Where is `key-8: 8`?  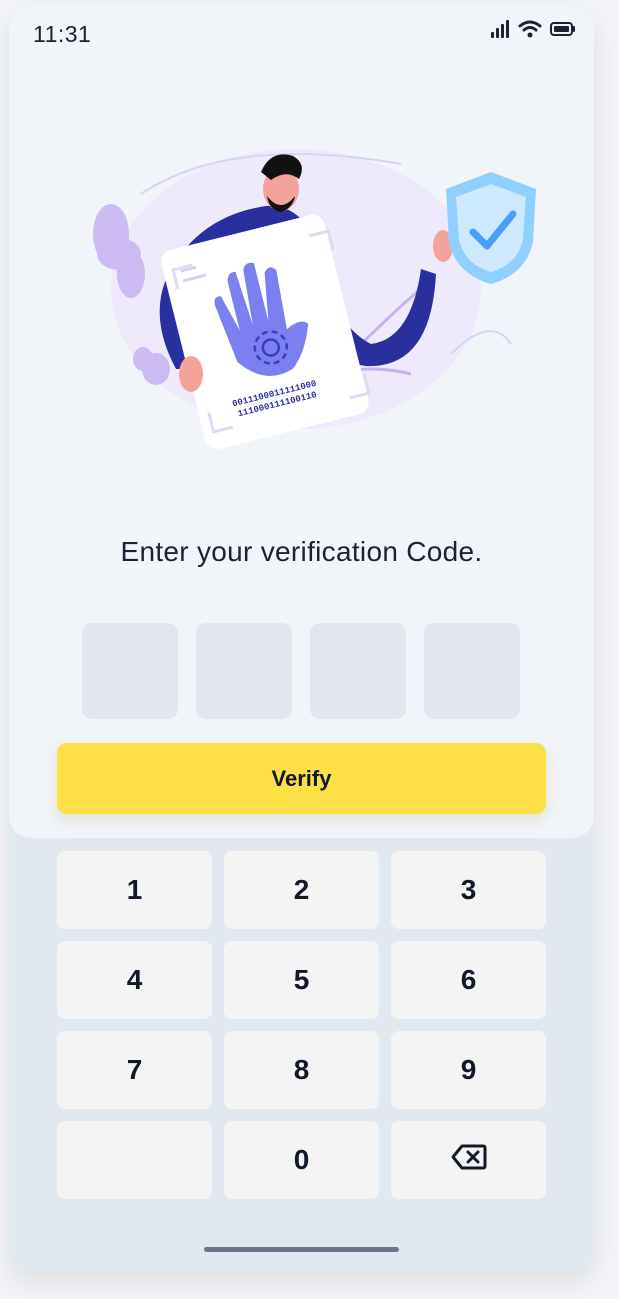
key-8: 8 is located at coordinates (301, 1070).